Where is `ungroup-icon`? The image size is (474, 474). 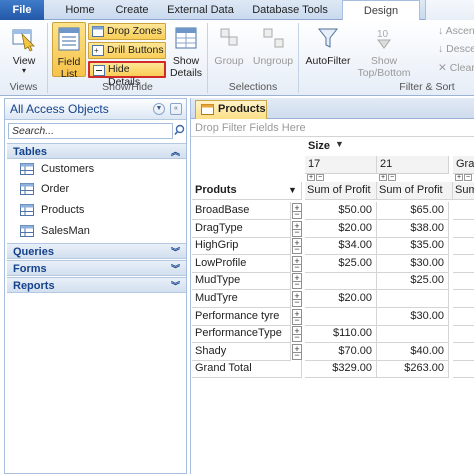
ungroup-icon is located at coordinates (273, 38).